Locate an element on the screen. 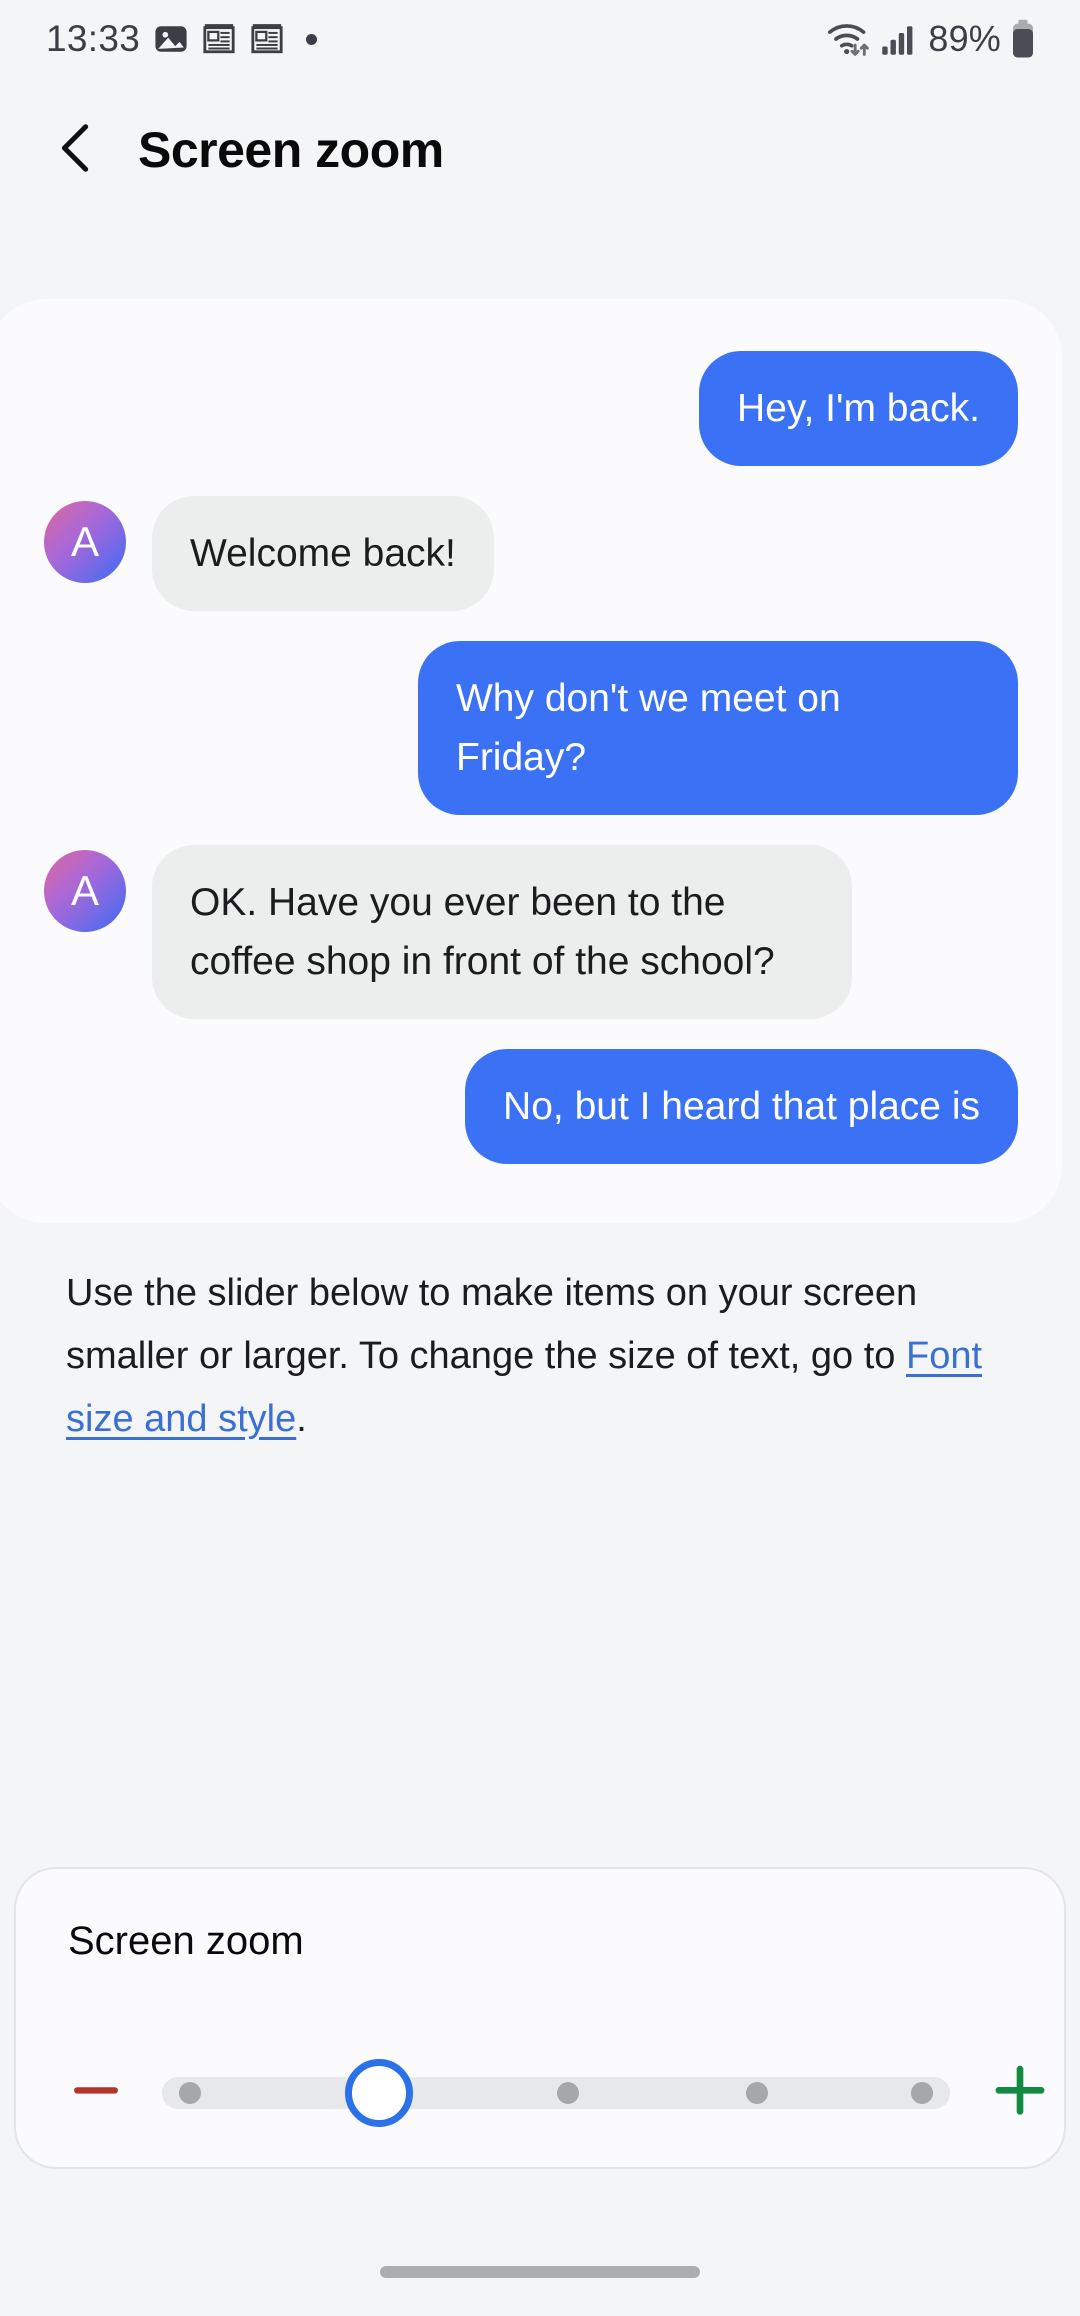  signal-icon is located at coordinates (898, 39).